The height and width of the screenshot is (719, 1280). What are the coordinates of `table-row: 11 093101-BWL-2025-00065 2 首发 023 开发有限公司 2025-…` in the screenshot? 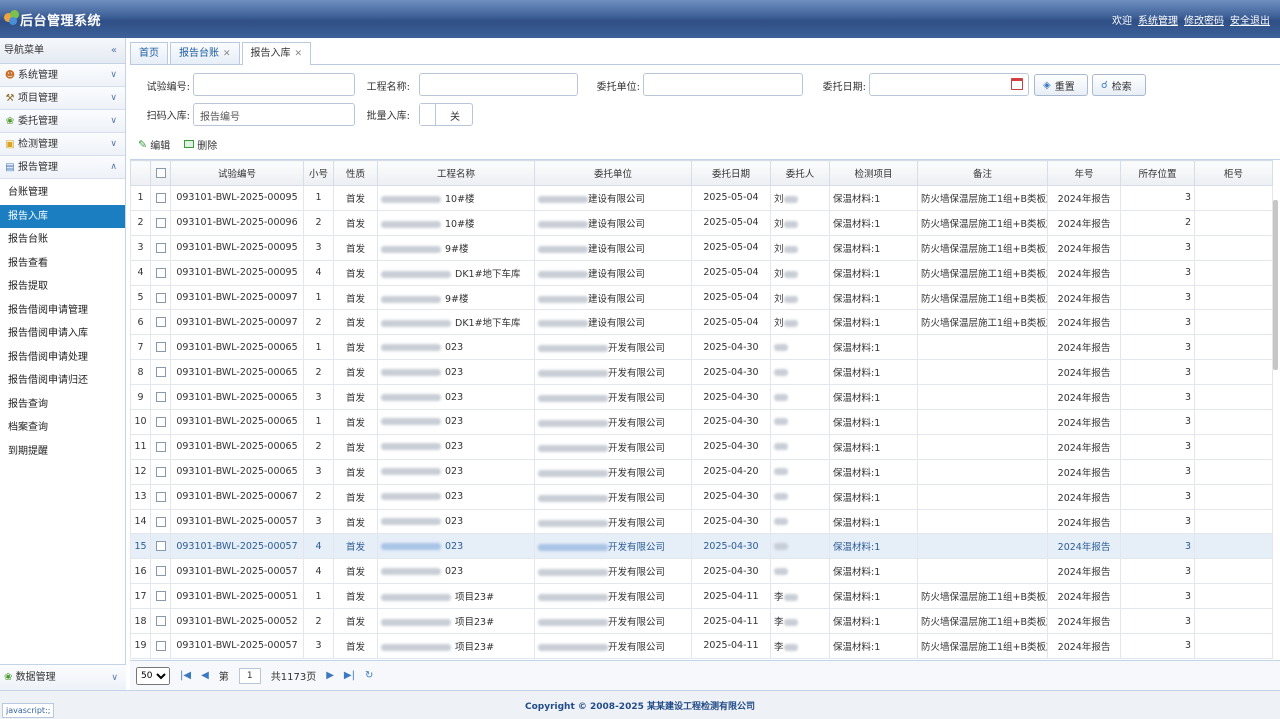 It's located at (701, 446).